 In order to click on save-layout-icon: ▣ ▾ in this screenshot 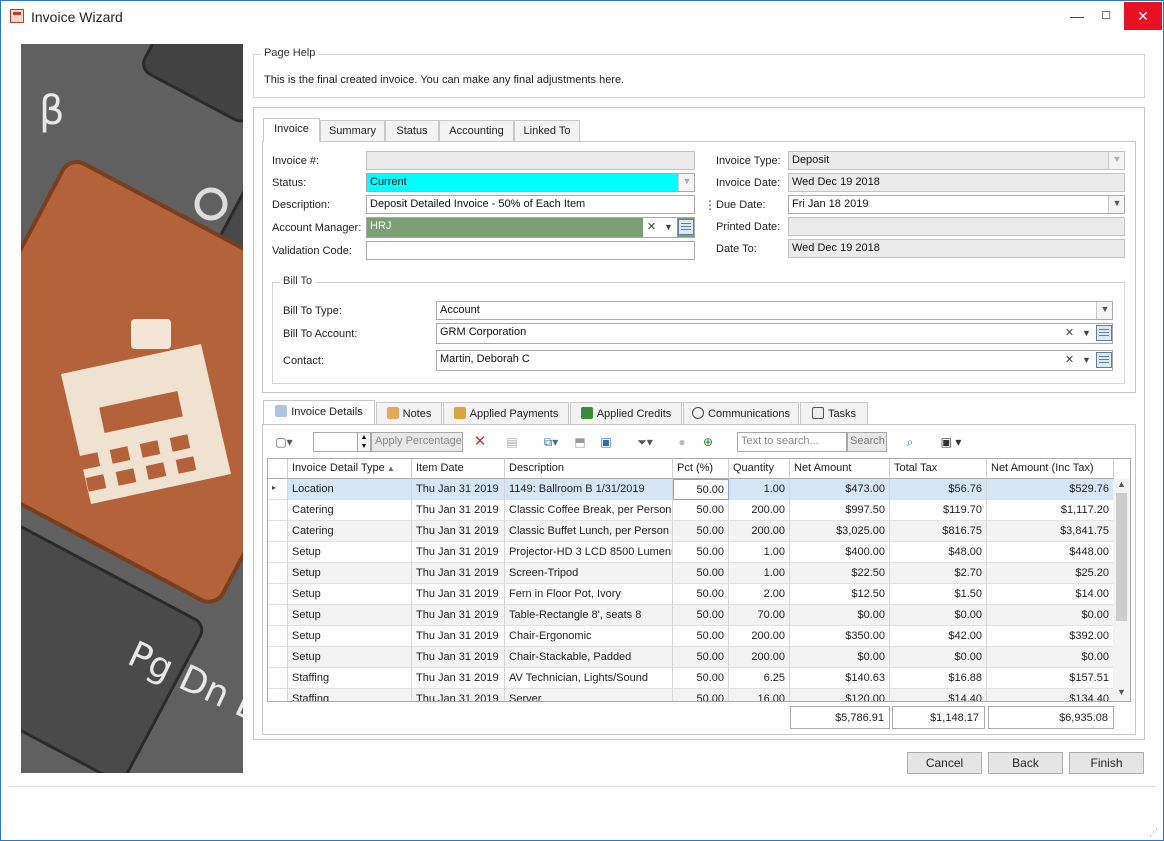, I will do `click(951, 442)`.